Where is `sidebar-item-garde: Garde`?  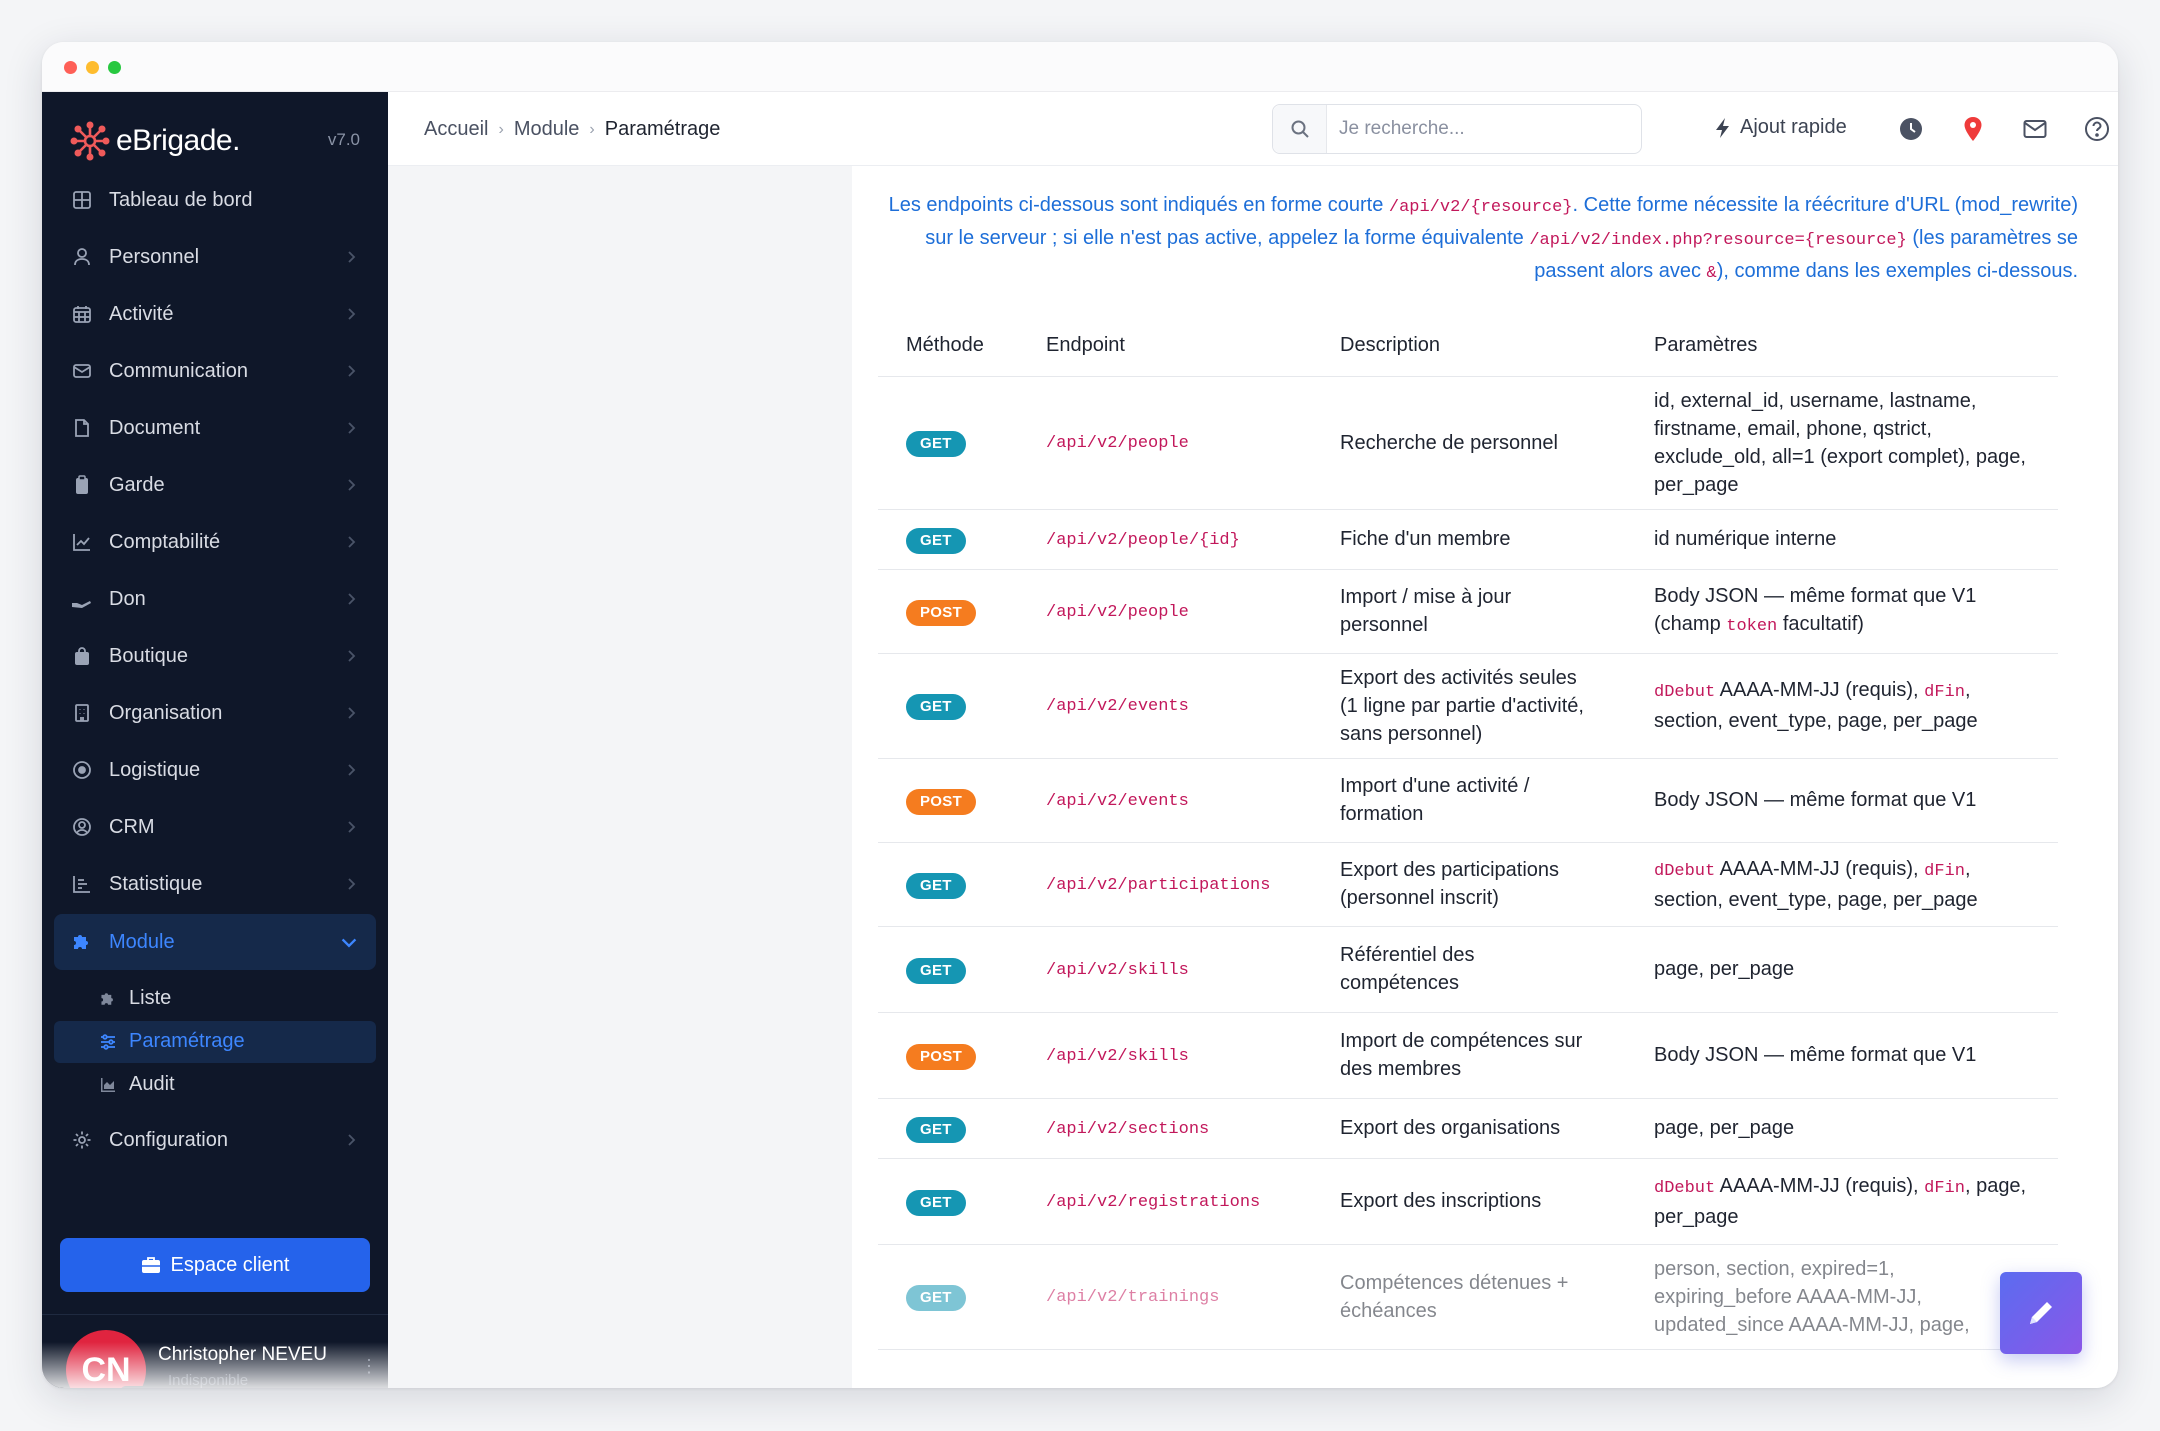
sidebar-item-garde: Garde is located at coordinates (215, 485).